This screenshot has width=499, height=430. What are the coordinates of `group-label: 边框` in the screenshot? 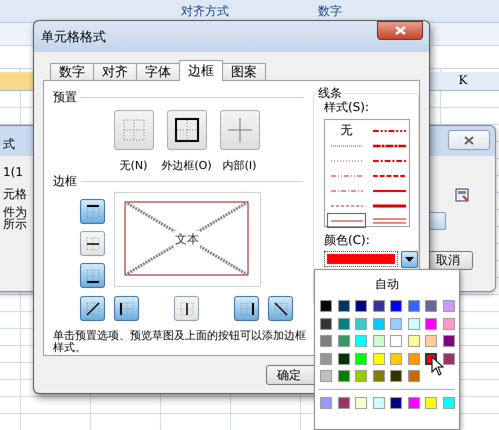 It's located at (65, 181).